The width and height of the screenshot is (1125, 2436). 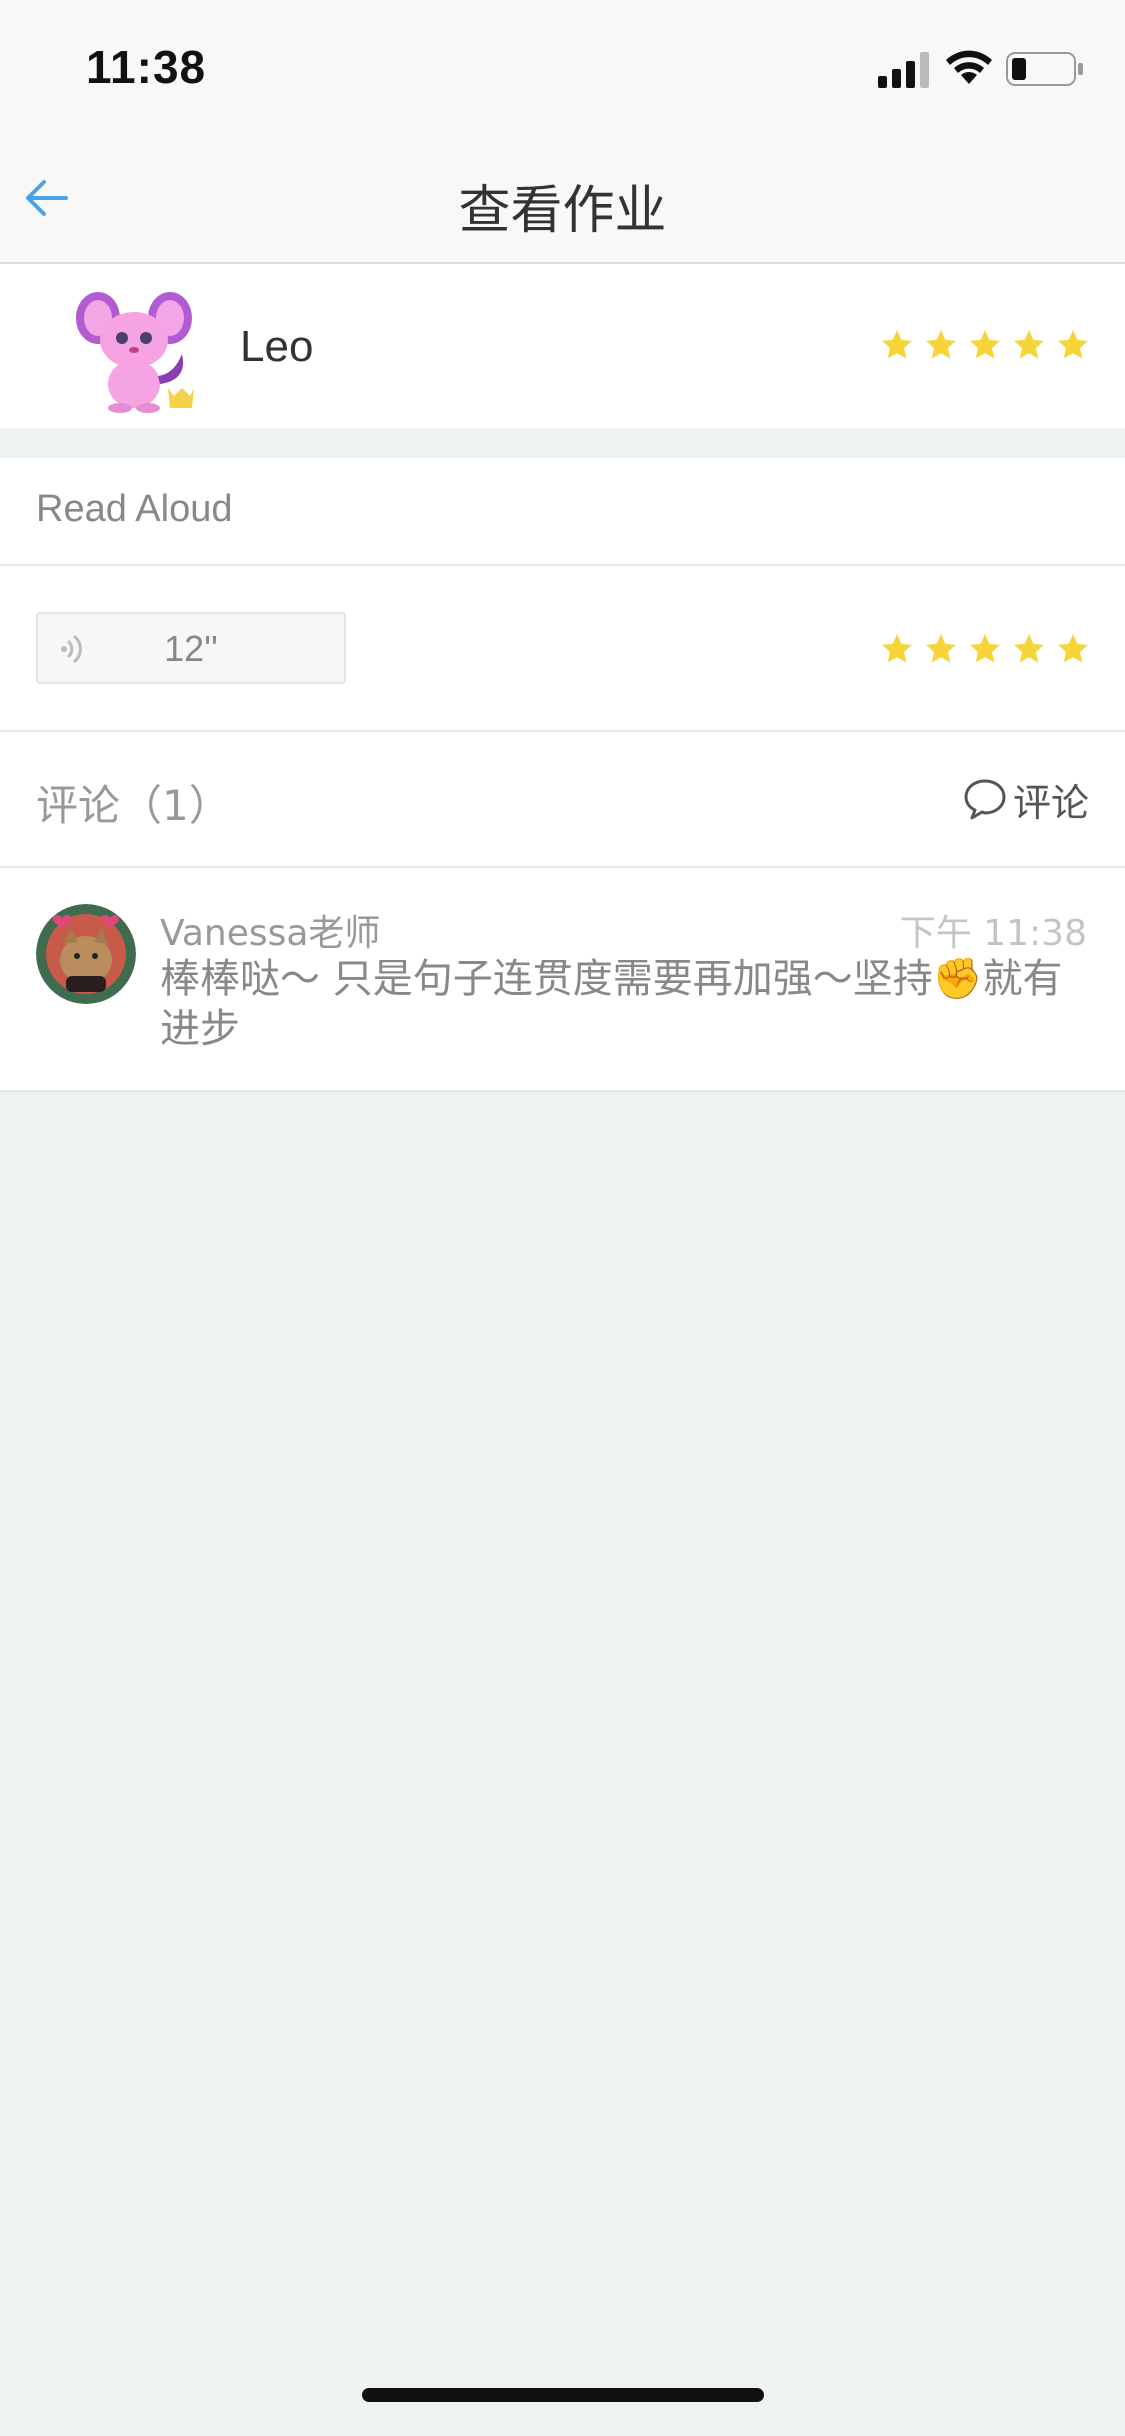 What do you see at coordinates (611, 1004) in the screenshot?
I see `comment-text: 棒棒哒～ 只是句子连贯度需要再加强～坚持✊就有进步` at bounding box center [611, 1004].